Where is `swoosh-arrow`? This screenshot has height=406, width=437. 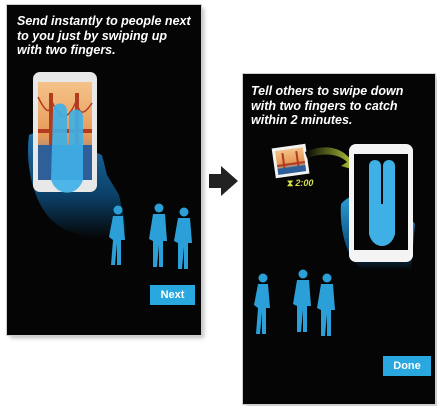 swoosh-arrow is located at coordinates (330, 158).